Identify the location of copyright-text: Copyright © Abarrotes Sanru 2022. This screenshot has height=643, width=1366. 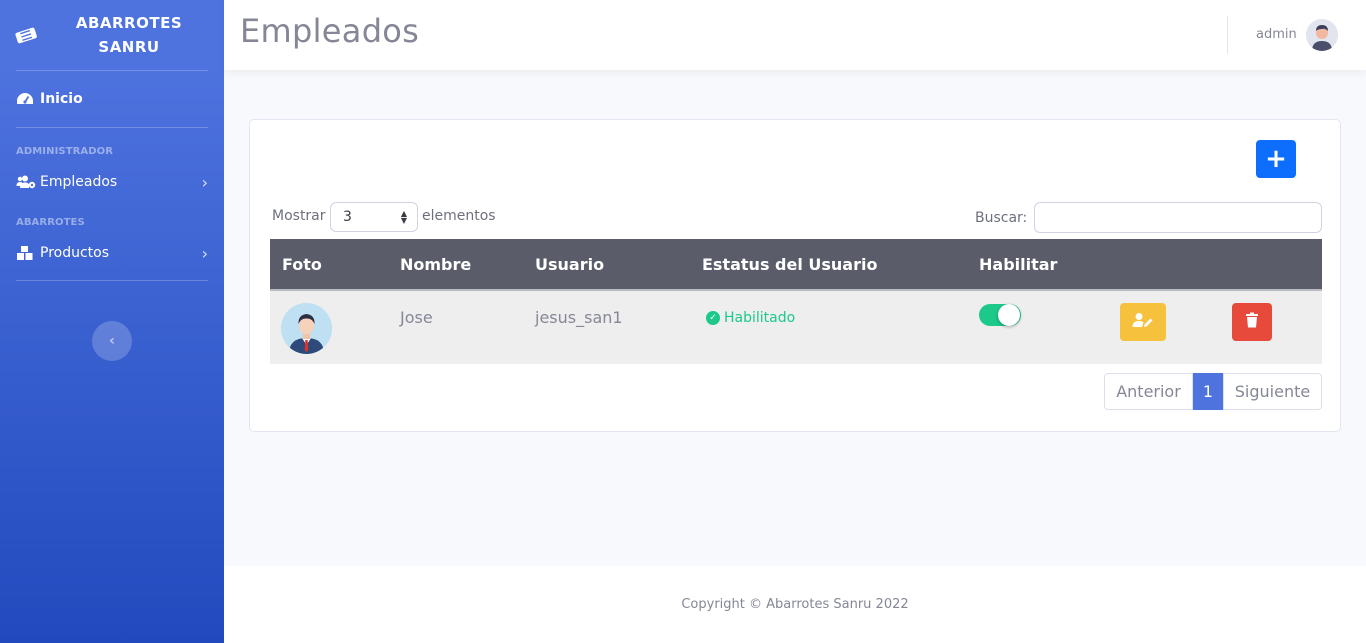
(795, 604).